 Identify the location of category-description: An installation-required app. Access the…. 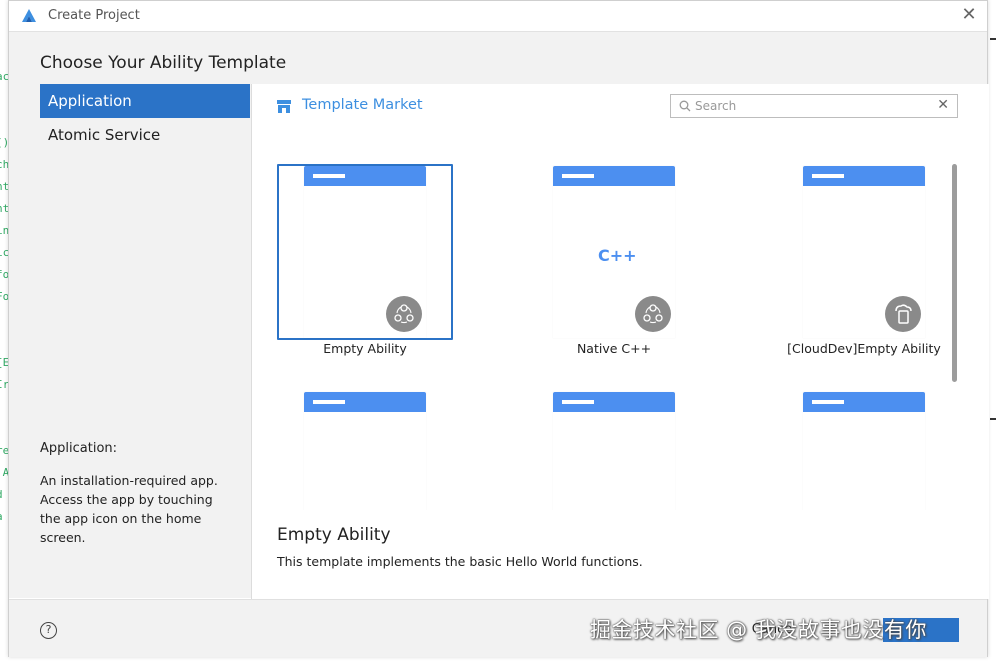
(129, 509).